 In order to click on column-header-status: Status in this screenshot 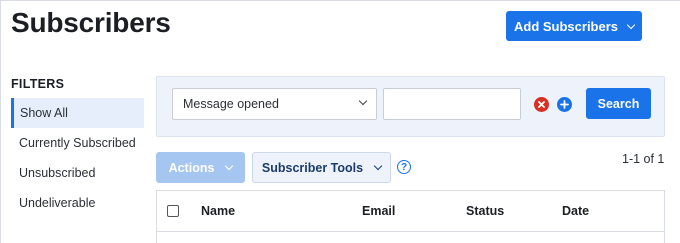, I will do `click(485, 211)`.